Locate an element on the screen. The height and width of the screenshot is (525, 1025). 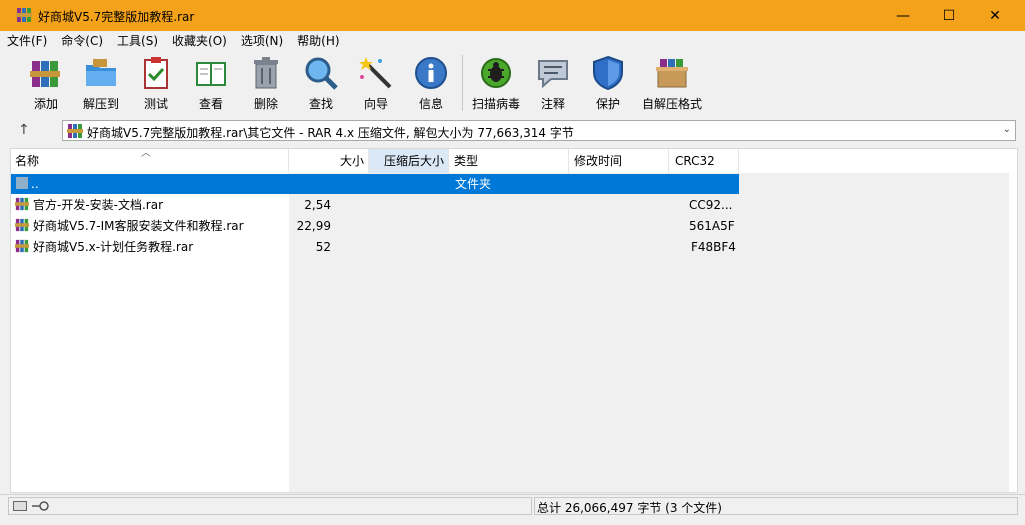
menu-file: 文件(F) is located at coordinates (27, 41).